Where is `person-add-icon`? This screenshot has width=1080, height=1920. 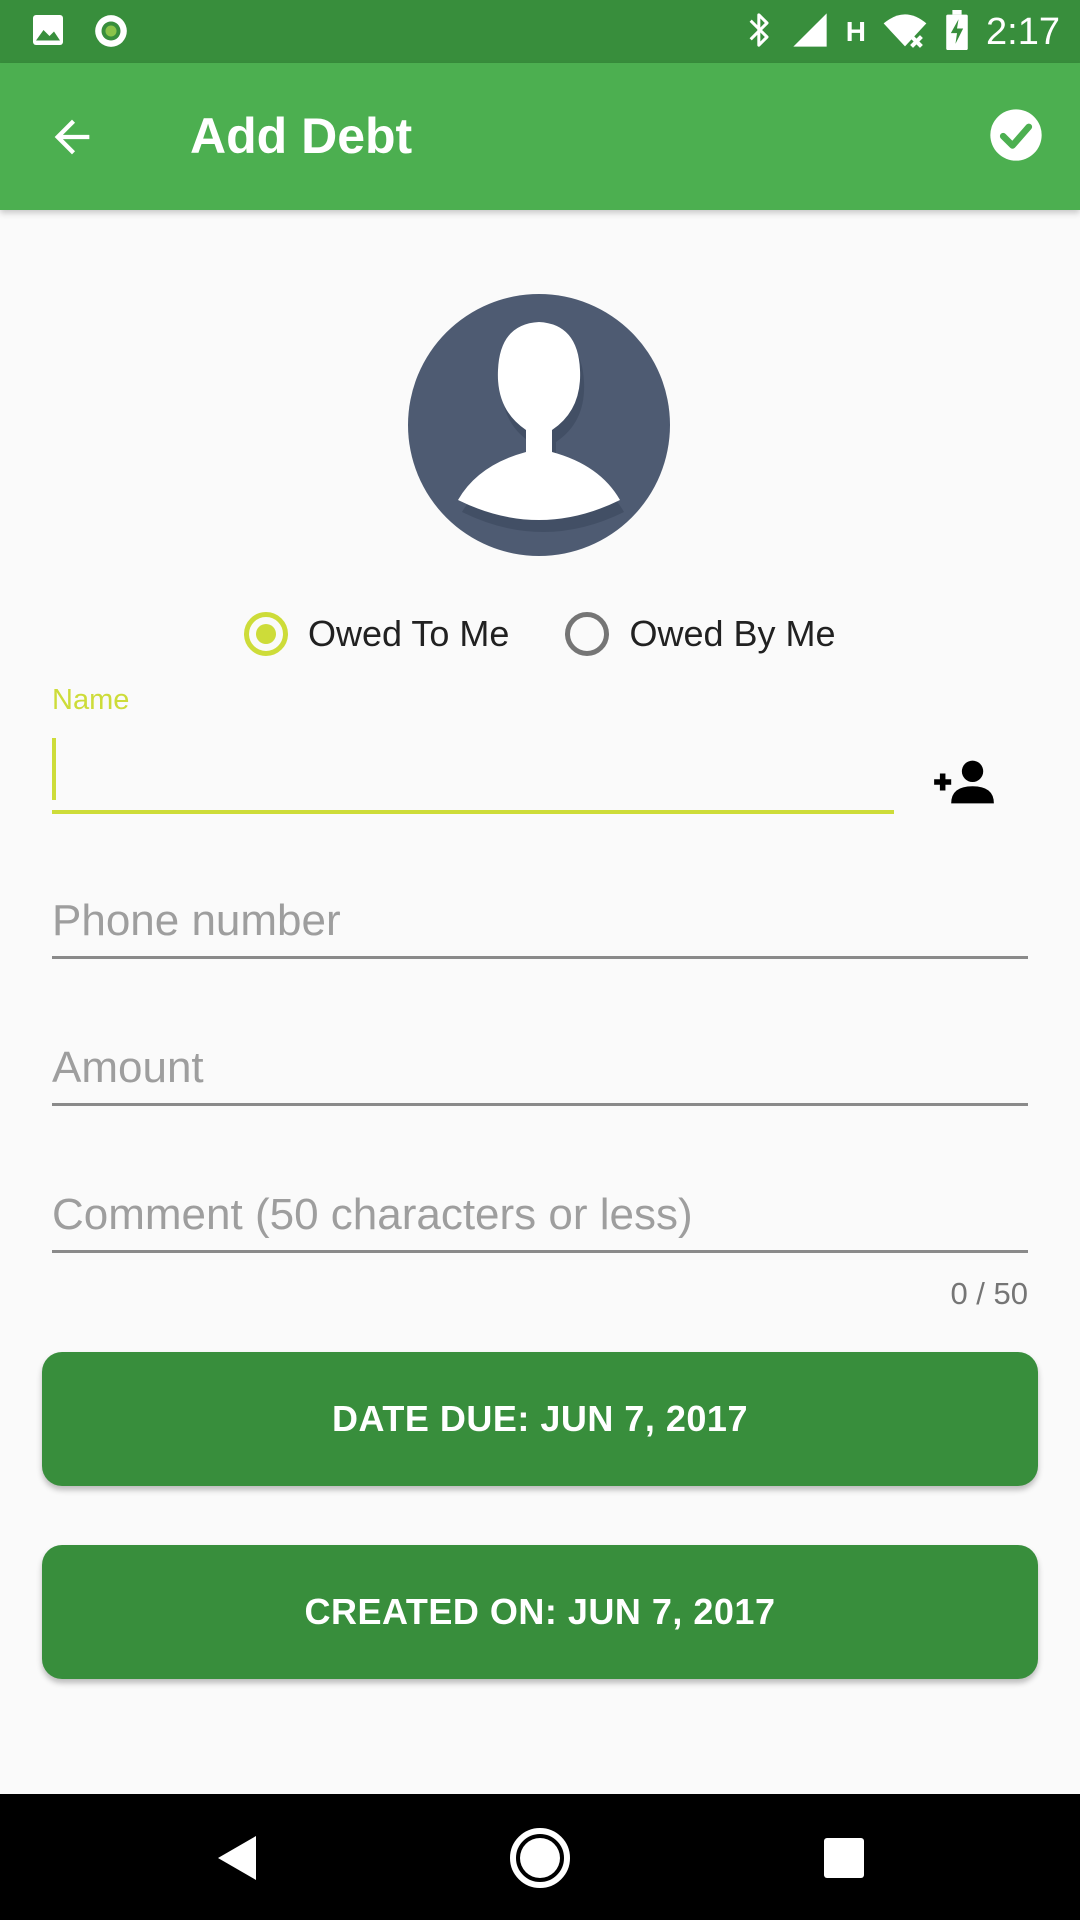 person-add-icon is located at coordinates (964, 786).